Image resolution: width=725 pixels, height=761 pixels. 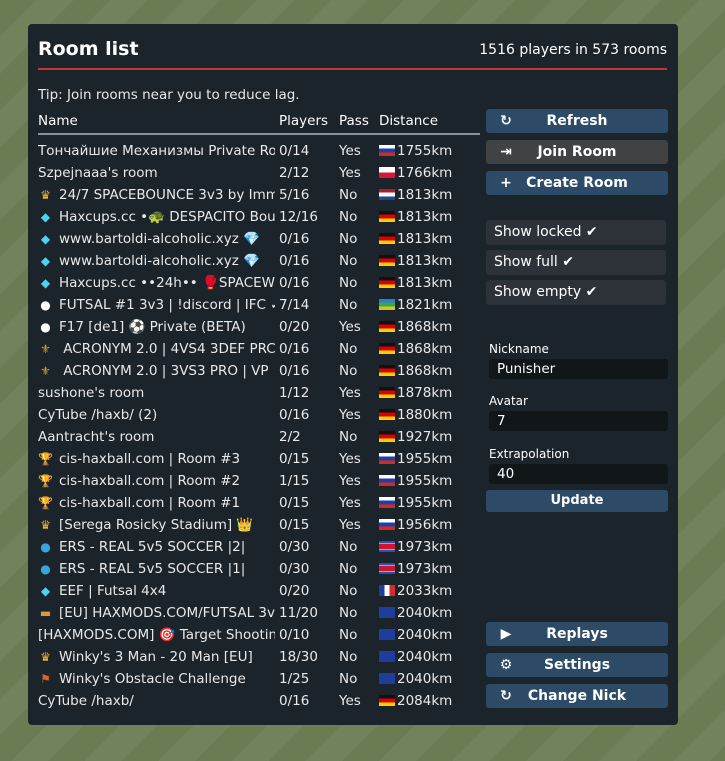 What do you see at coordinates (425, 415) in the screenshot?
I see `distance-text: 1880km` at bounding box center [425, 415].